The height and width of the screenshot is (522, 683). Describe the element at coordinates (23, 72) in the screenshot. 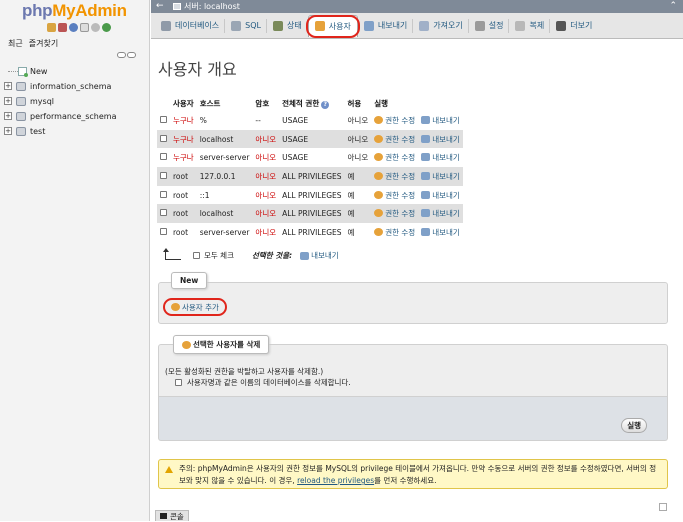

I see `new-database-icon` at that location.